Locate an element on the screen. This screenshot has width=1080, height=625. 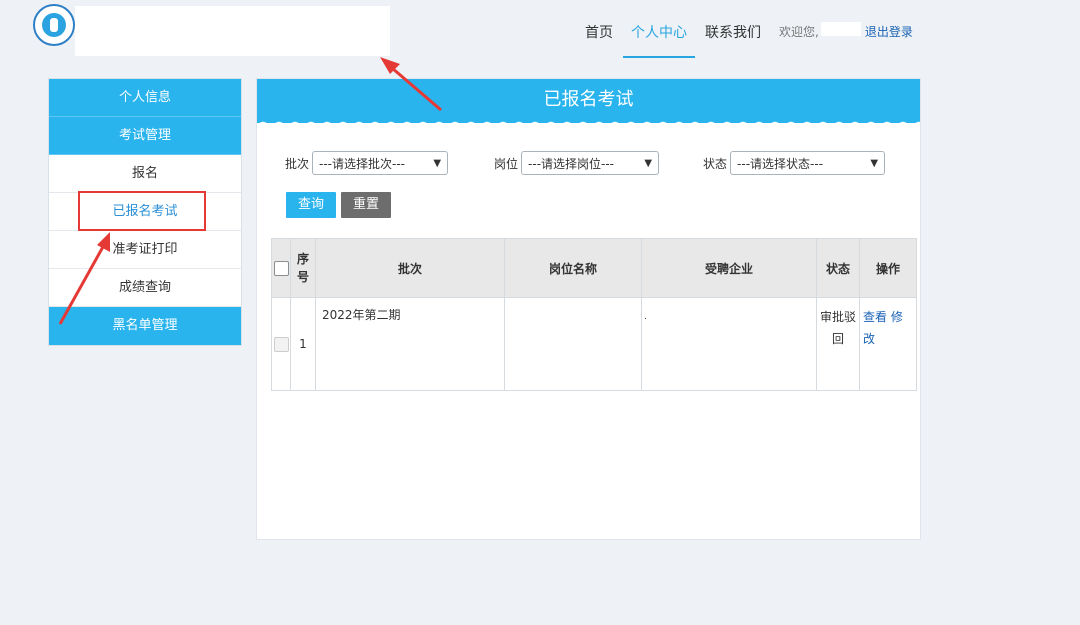
scallop-decoration is located at coordinates (588, 122).